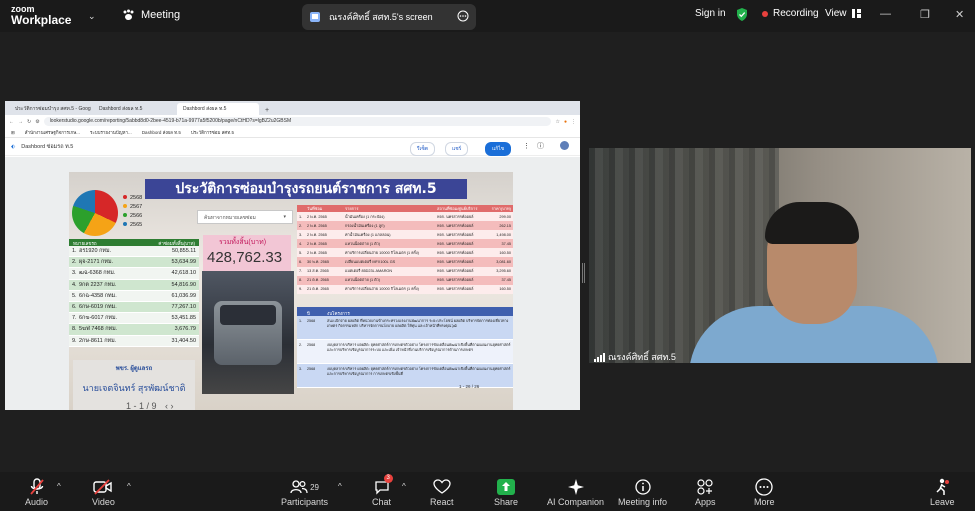 The height and width of the screenshot is (511, 975). Describe the element at coordinates (95, 213) in the screenshot. I see `year-pie-chart` at that location.